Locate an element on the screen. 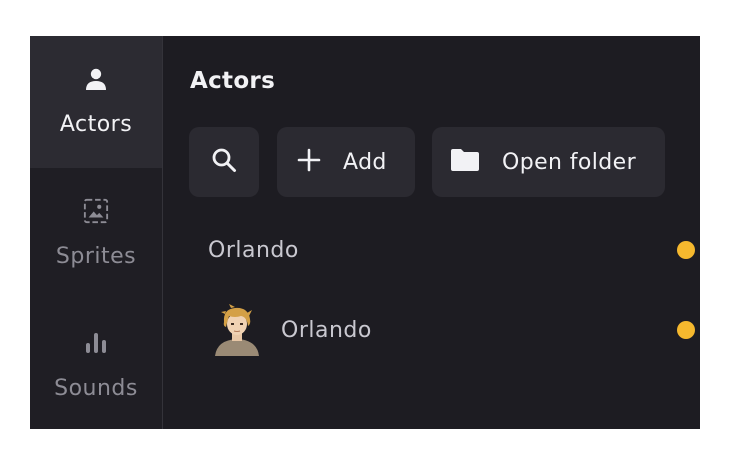 The image size is (730, 459). search-icon is located at coordinates (224, 162).